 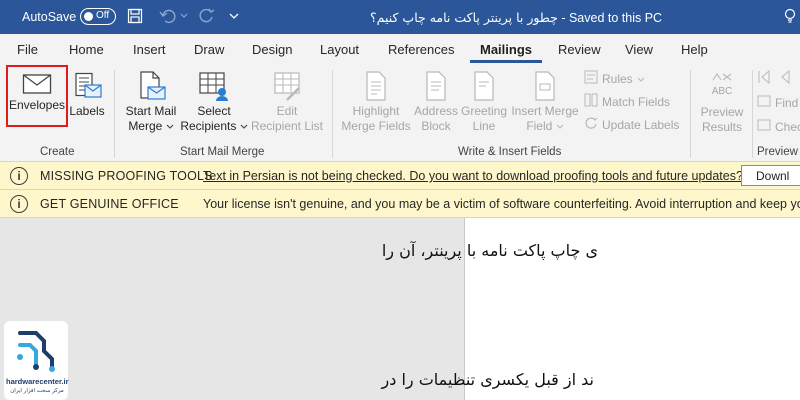 I want to click on customize-toolbar-icon, so click(x=234, y=16).